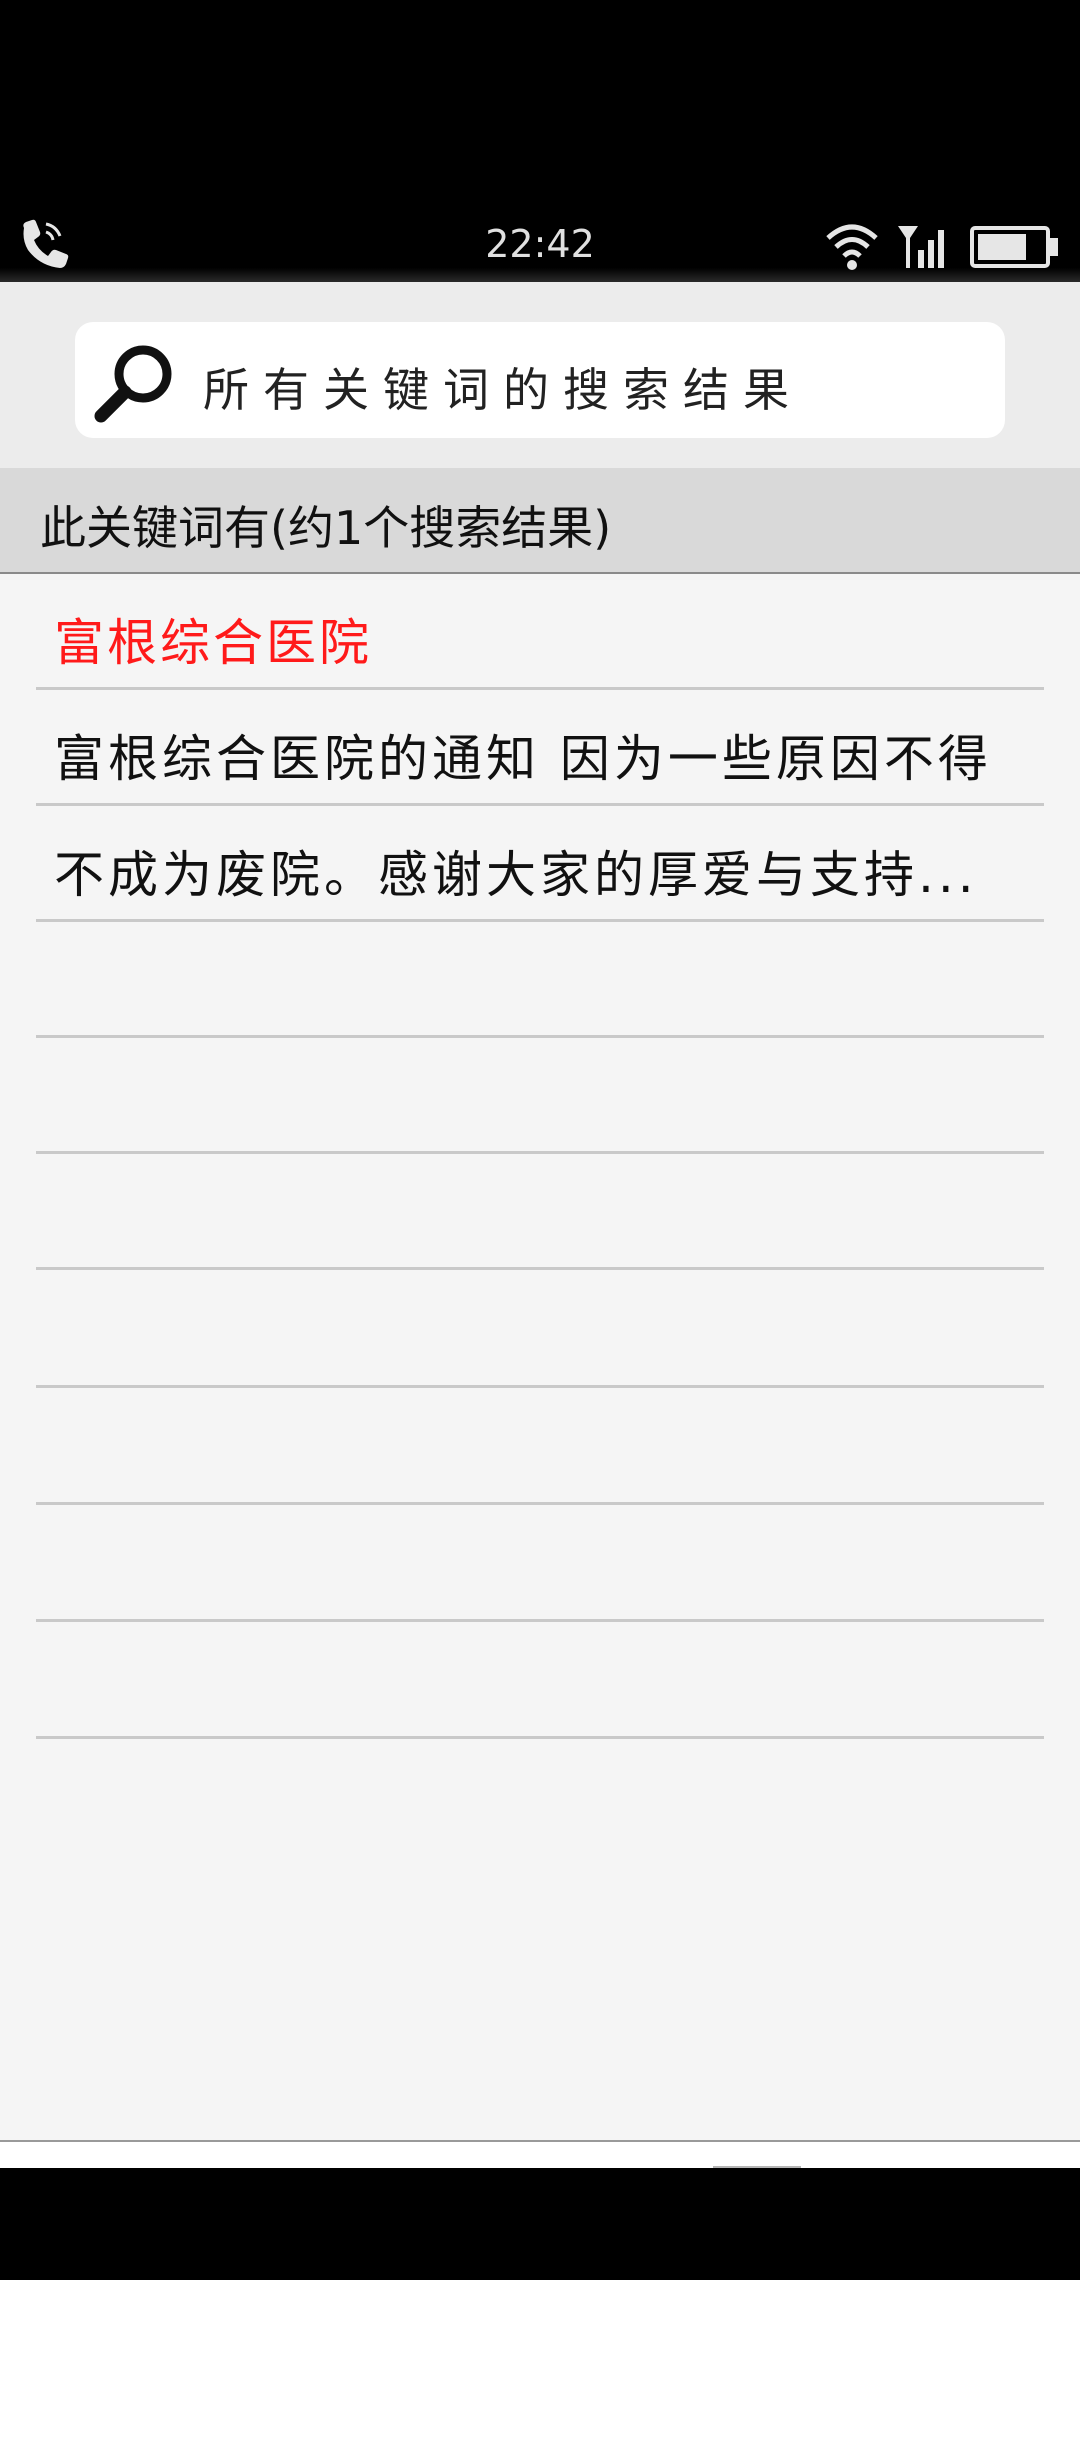 This screenshot has width=1080, height=2452. Describe the element at coordinates (503, 387) in the screenshot. I see `search-field-text: 所有关键词的搜索结果` at that location.